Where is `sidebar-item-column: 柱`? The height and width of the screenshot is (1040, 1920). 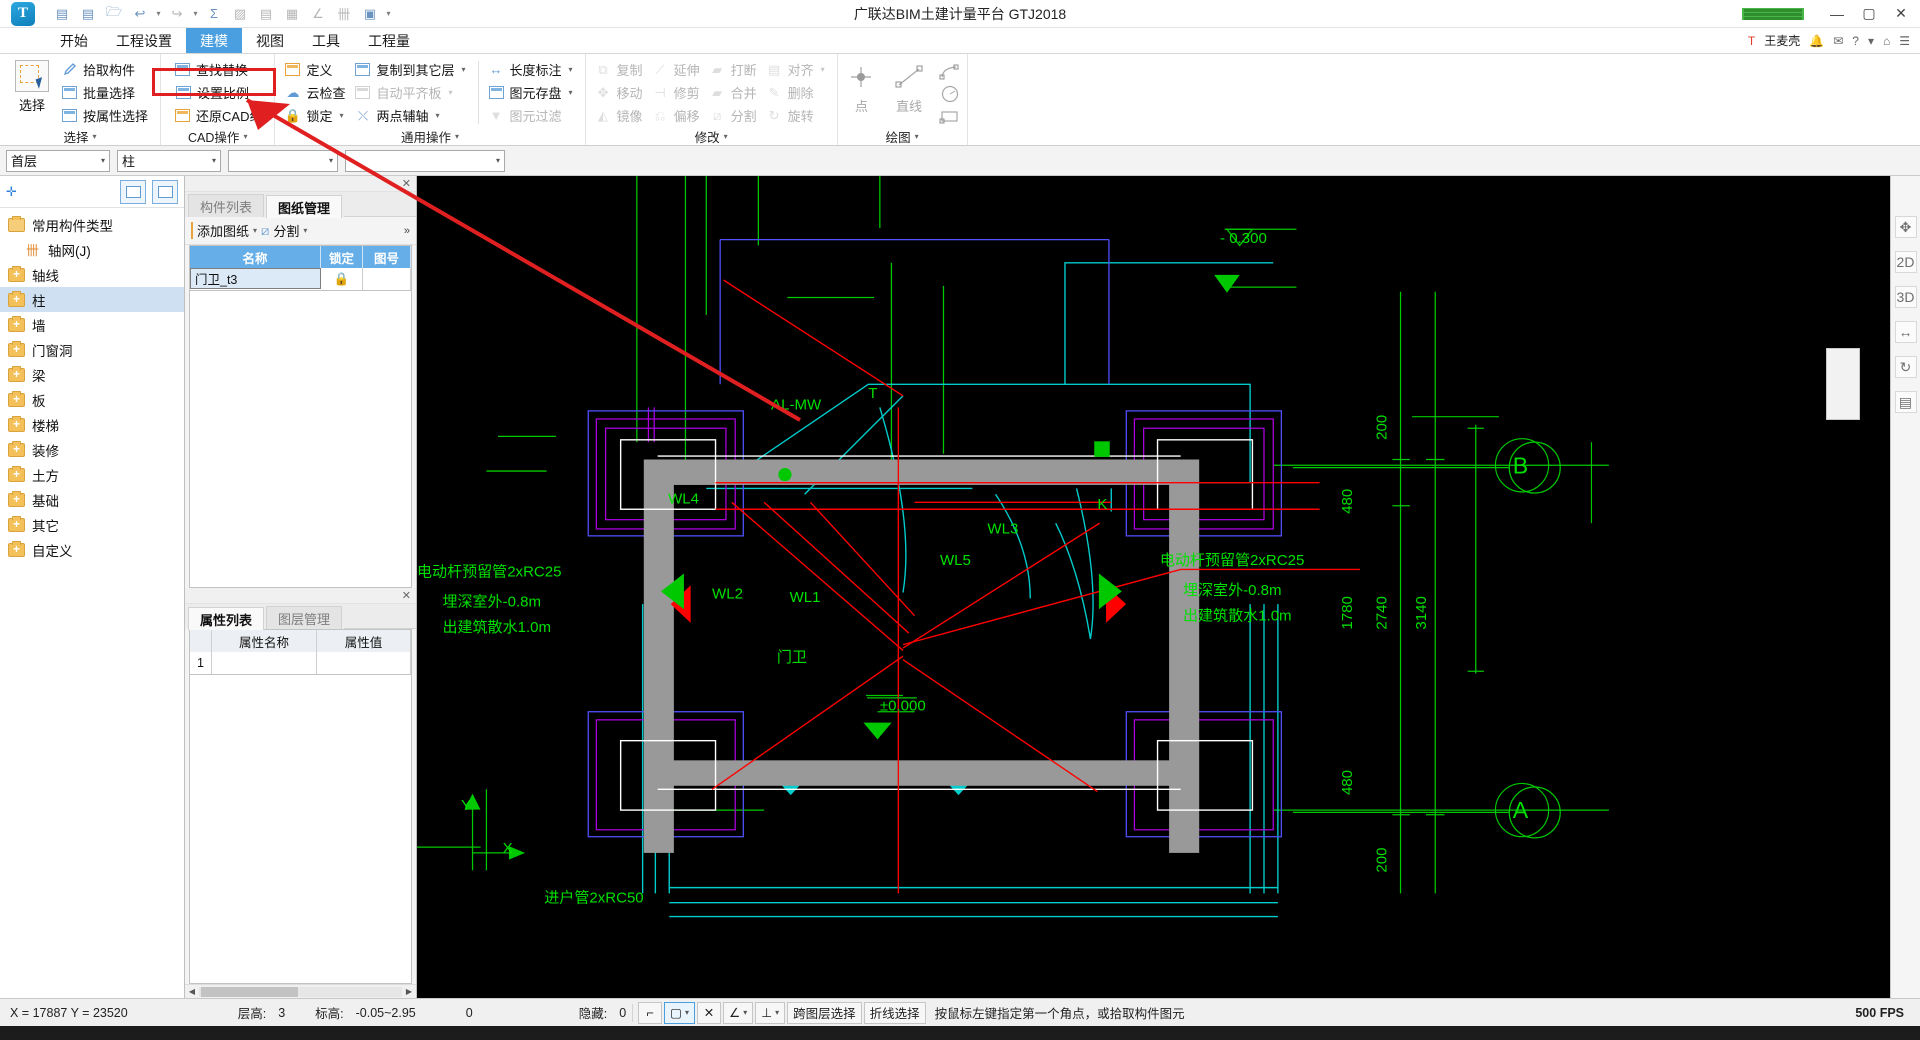 sidebar-item-column: 柱 is located at coordinates (92, 299).